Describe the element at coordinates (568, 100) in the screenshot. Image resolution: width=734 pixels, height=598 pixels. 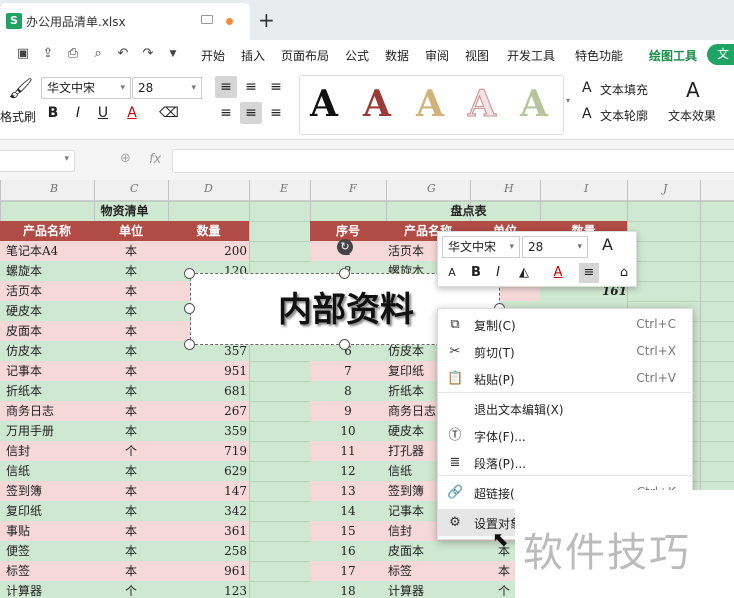
I see `gallery-more-icon: ▾` at that location.